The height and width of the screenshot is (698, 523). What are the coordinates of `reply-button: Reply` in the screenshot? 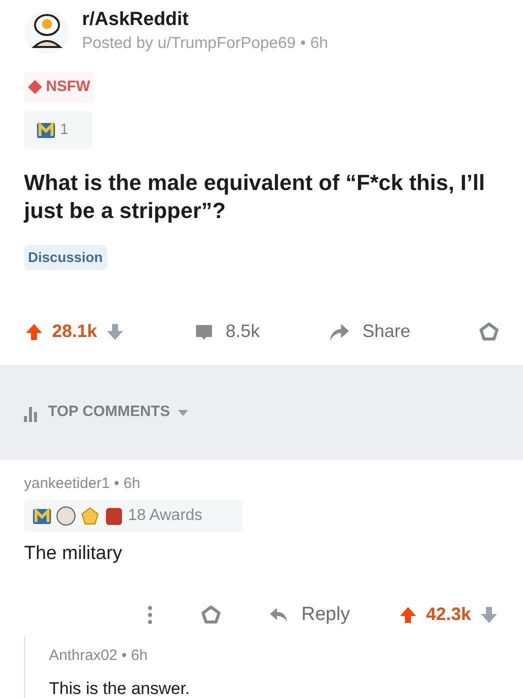 It's located at (309, 614).